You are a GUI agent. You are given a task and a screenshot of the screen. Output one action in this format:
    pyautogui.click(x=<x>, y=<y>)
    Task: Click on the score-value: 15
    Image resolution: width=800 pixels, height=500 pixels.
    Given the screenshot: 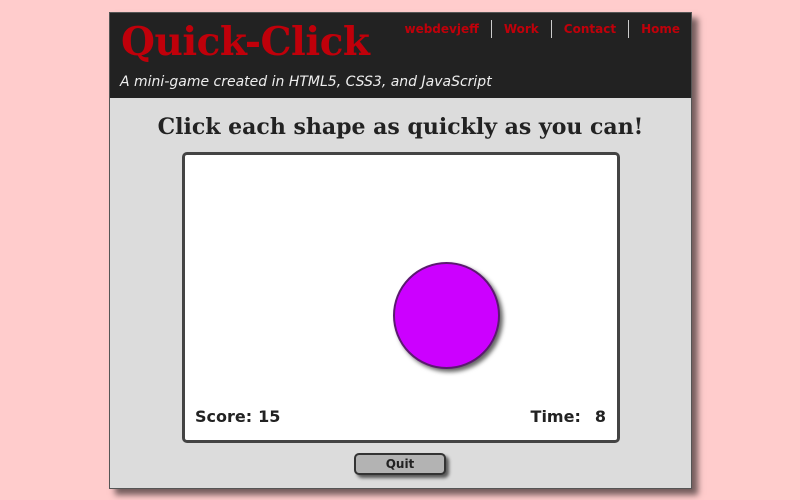 What is the action you would take?
    pyautogui.click(x=269, y=416)
    